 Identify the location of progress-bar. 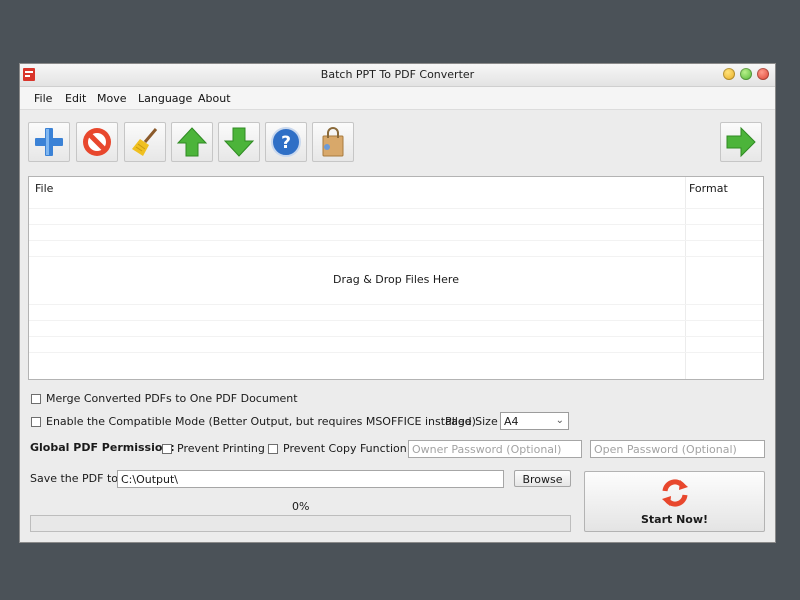
(300, 523).